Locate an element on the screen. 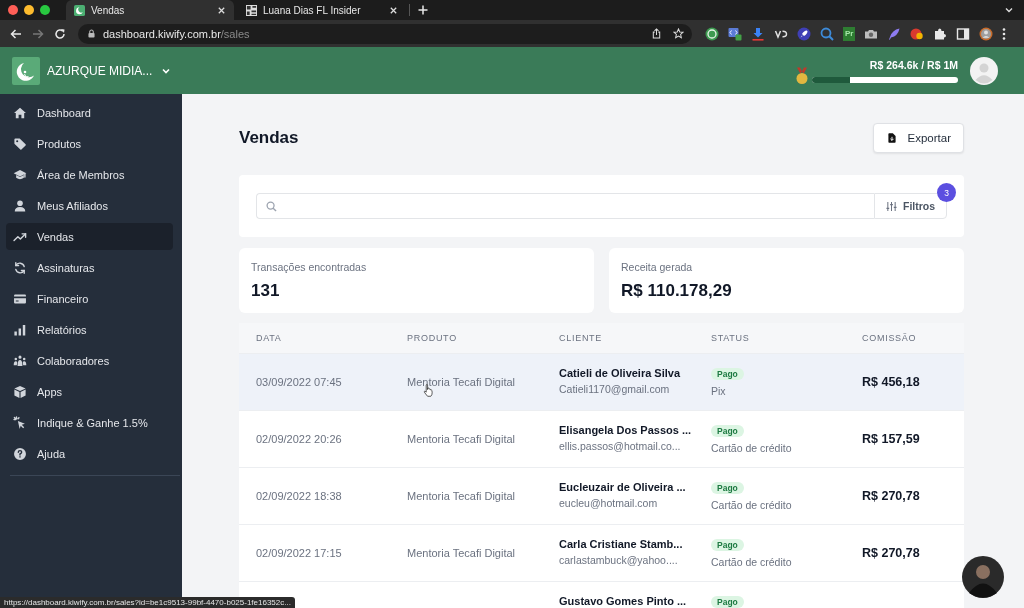  date-cell: 02/09/2022 20:26 is located at coordinates (299, 439).